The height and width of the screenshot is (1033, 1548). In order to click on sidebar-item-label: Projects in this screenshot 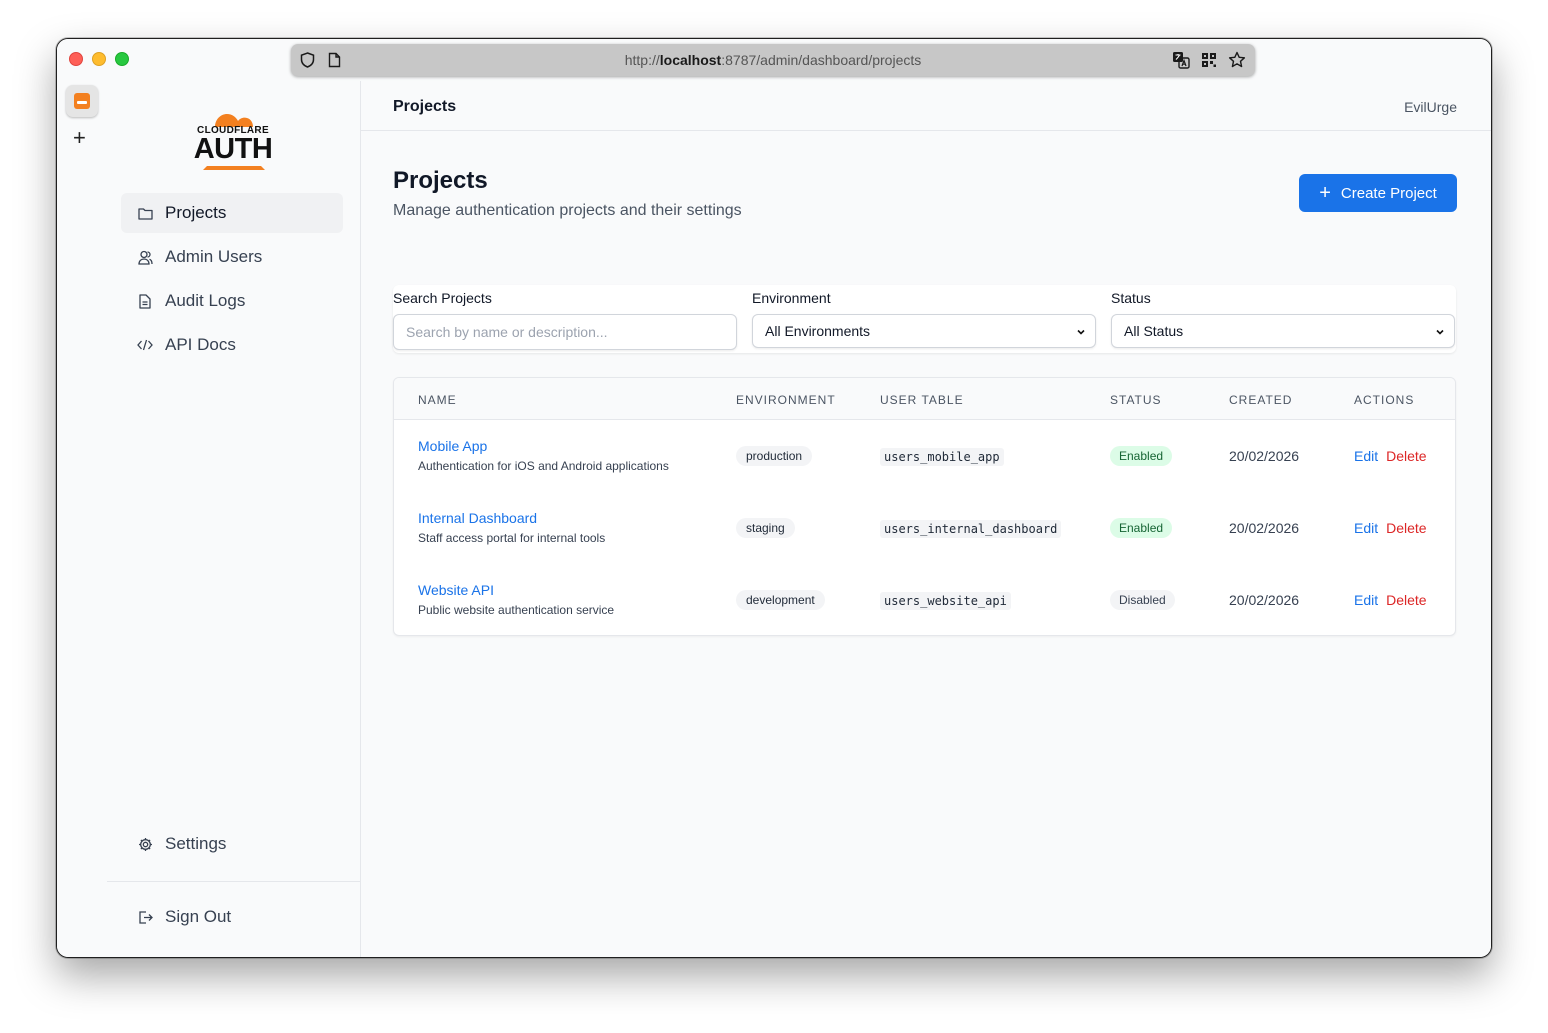, I will do `click(196, 212)`.